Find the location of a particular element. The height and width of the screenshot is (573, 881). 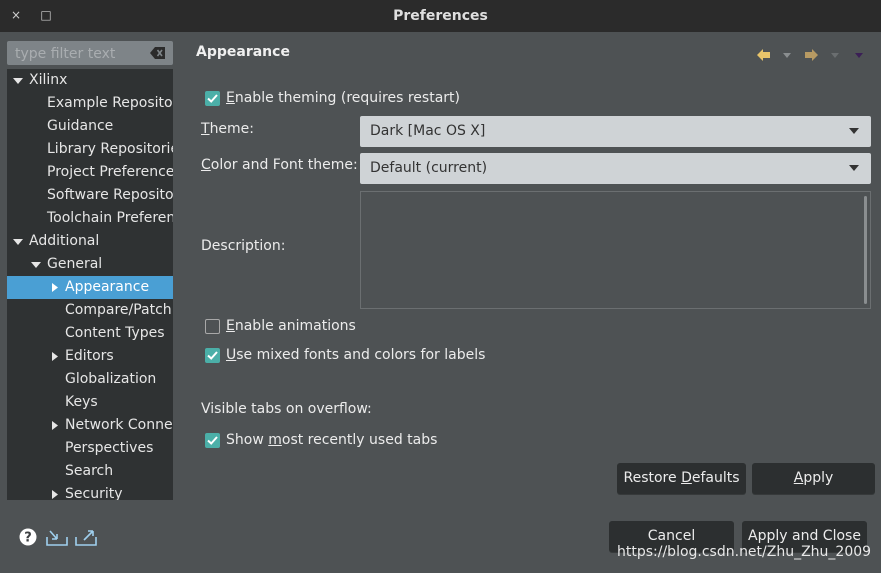

description-label: Description: is located at coordinates (243, 246).